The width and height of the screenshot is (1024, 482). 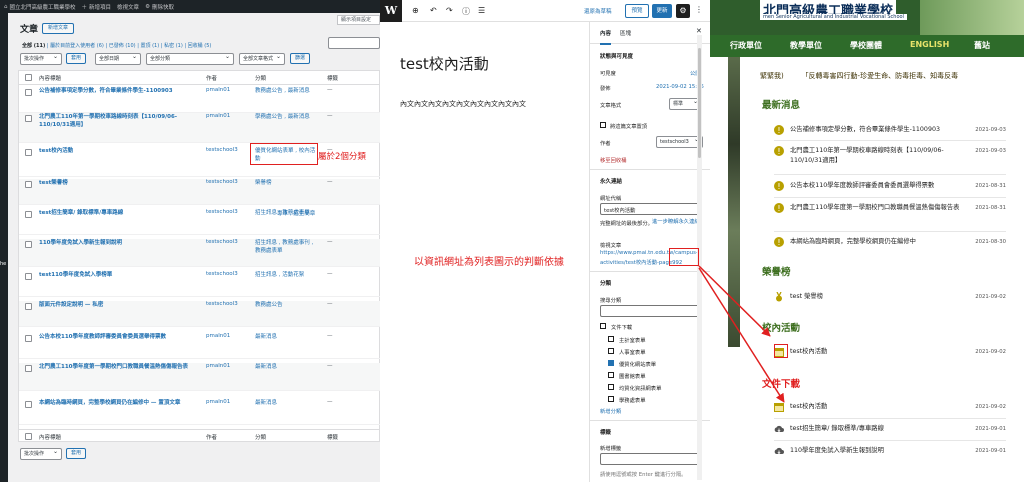 What do you see at coordinates (611, 181) in the screenshot?
I see `permalink-panel-heading: 永久連結` at bounding box center [611, 181].